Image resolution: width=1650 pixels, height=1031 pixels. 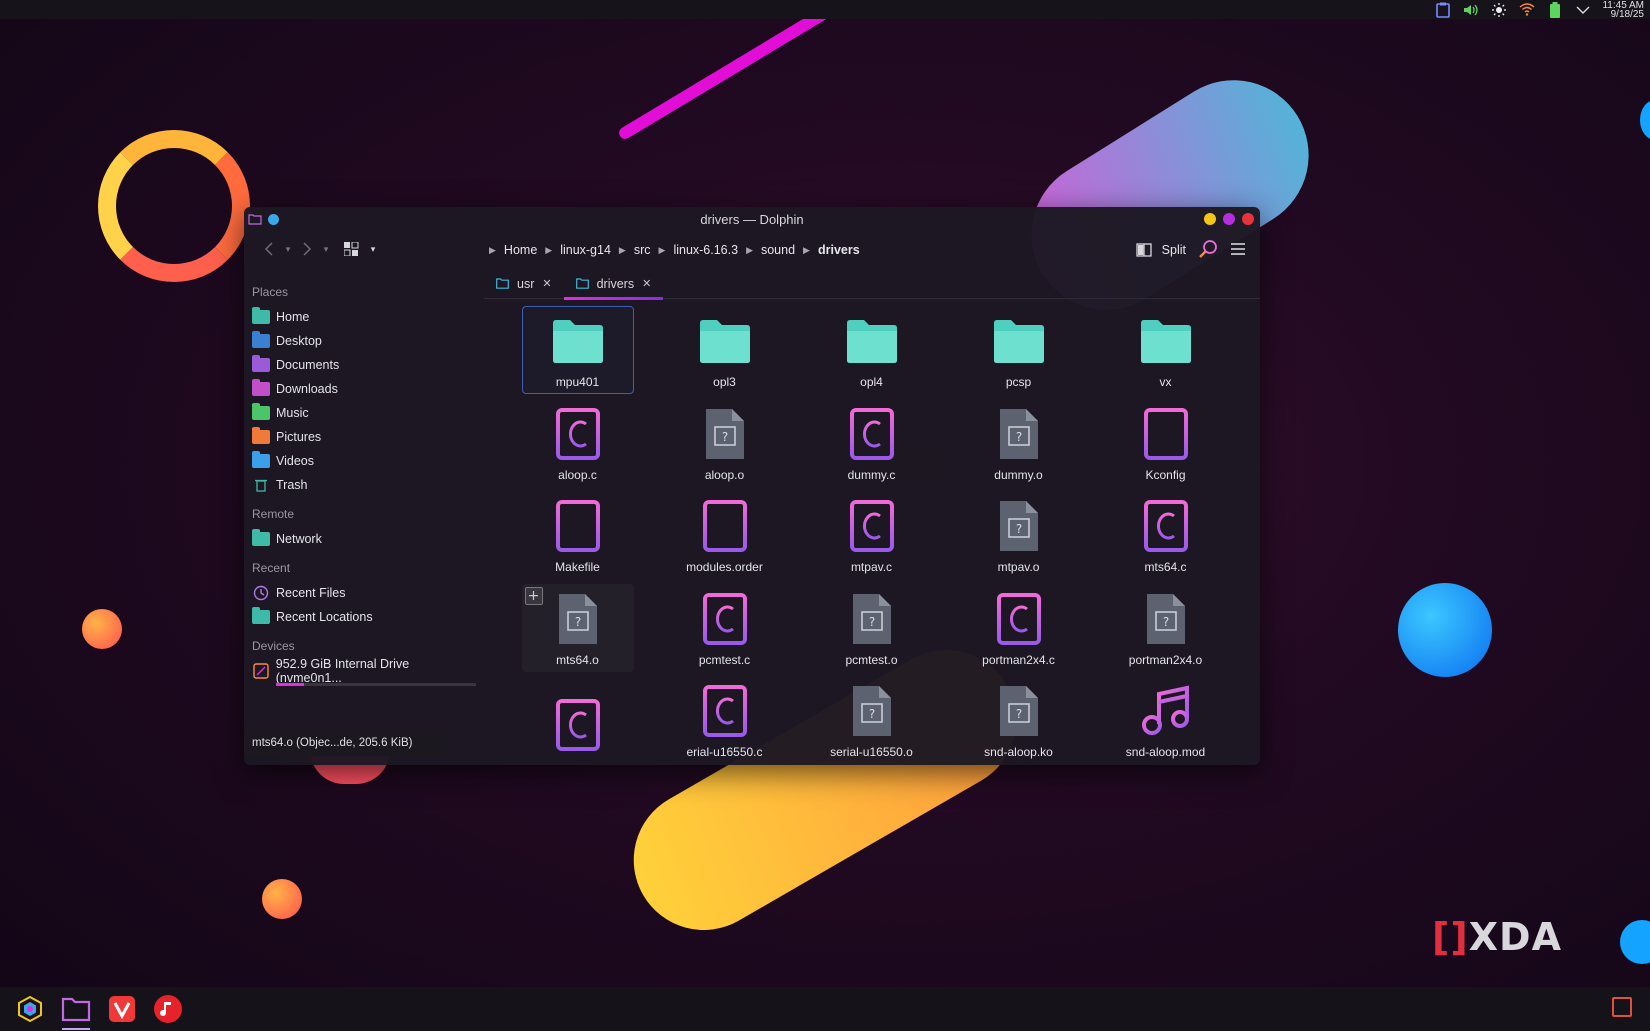 I want to click on file-name: portman2x4.c, so click(x=1018, y=659).